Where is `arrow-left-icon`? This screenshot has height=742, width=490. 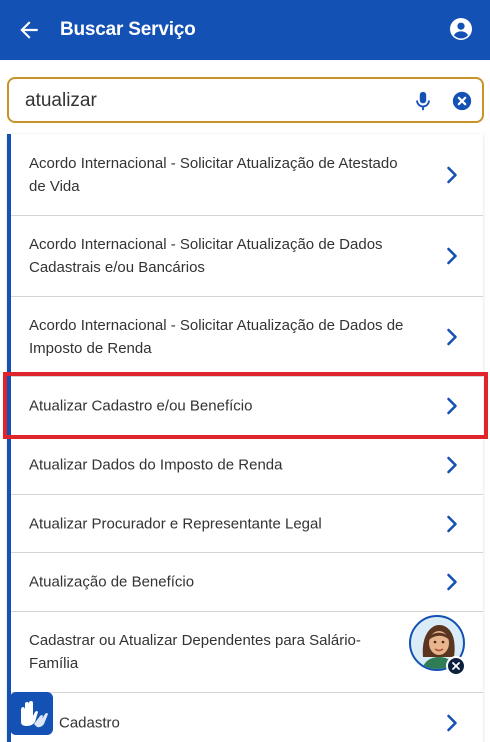 arrow-left-icon is located at coordinates (29, 30).